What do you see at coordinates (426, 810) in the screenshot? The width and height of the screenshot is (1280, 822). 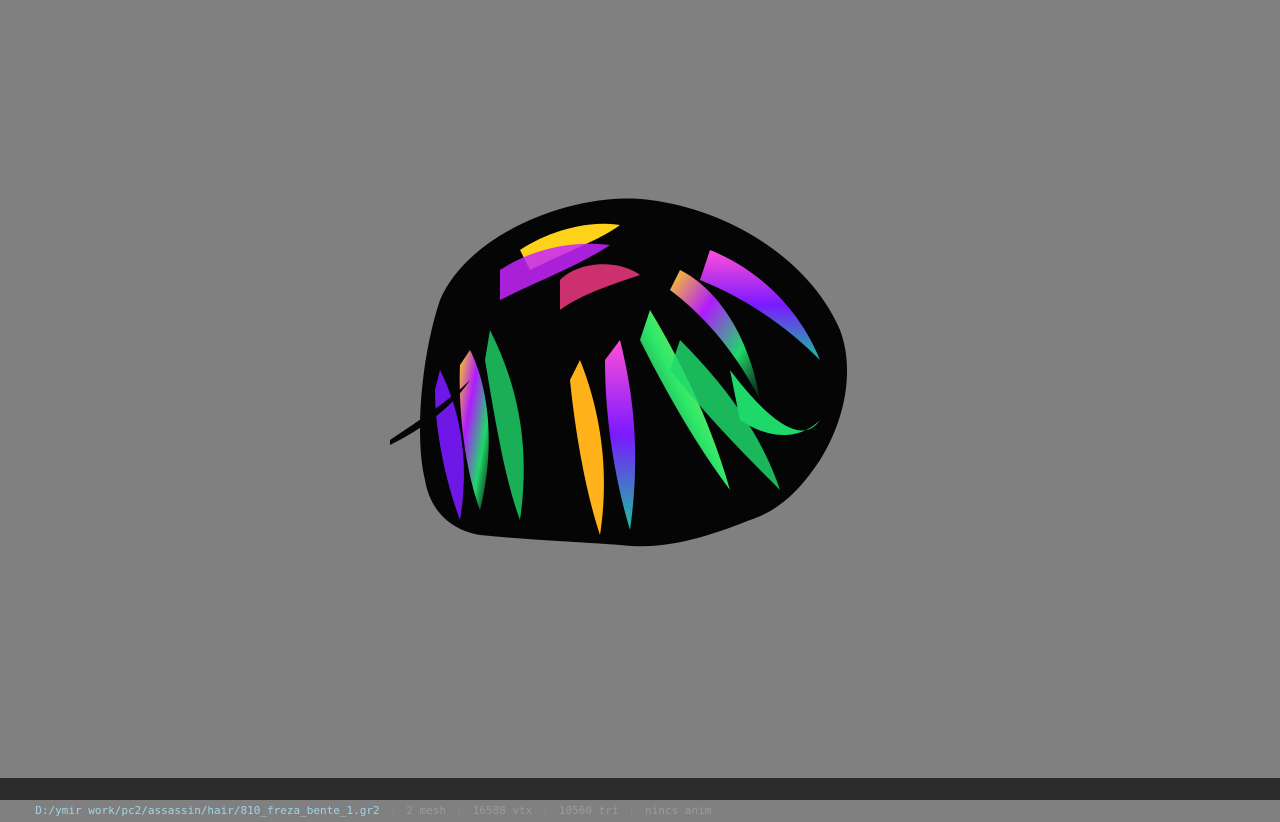 I see `mesh-count: 2 mesh` at bounding box center [426, 810].